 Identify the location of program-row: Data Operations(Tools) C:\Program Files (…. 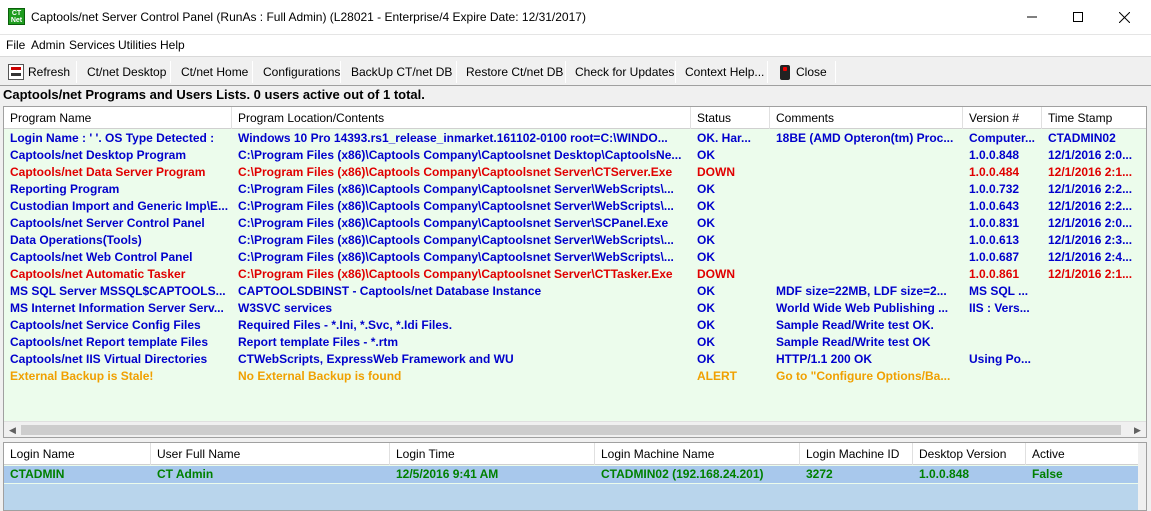
(575, 240).